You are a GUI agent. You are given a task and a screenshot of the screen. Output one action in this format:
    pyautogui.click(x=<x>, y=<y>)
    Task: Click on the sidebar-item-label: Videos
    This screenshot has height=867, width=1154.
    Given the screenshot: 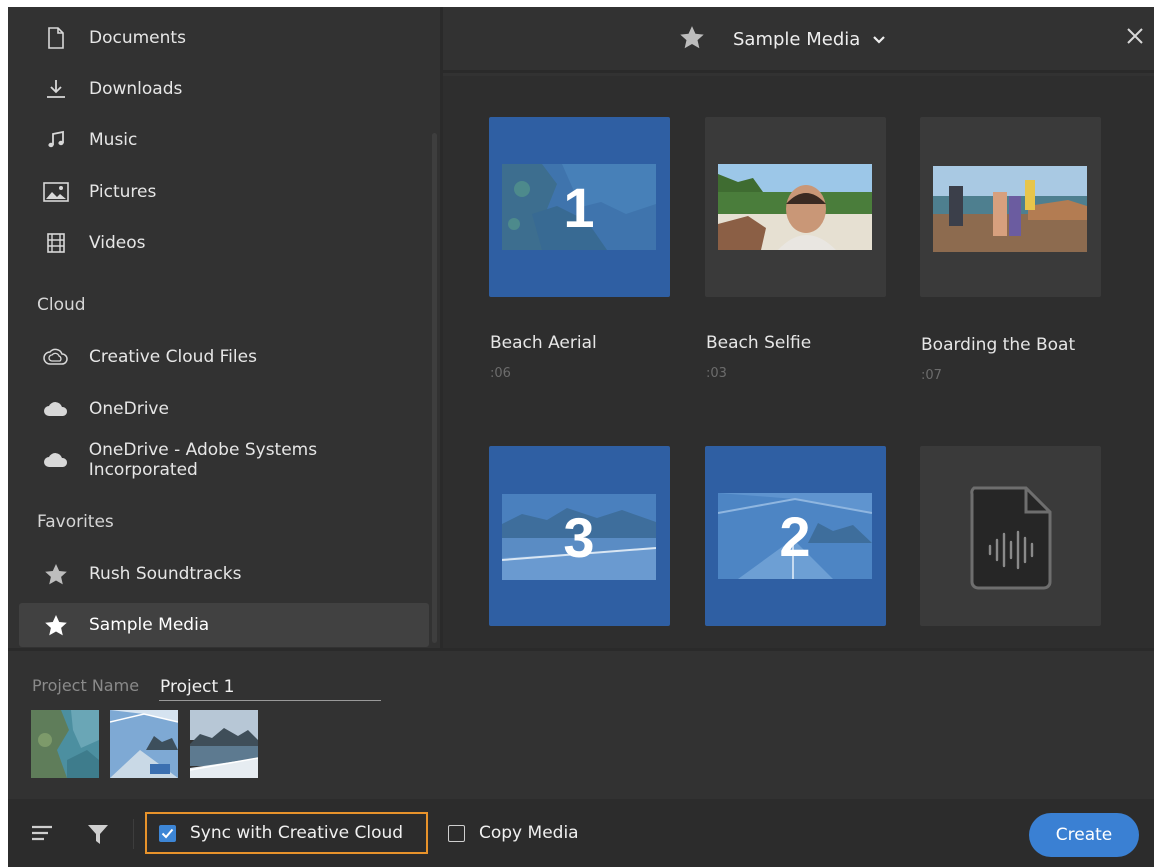 What is the action you would take?
    pyautogui.click(x=117, y=243)
    